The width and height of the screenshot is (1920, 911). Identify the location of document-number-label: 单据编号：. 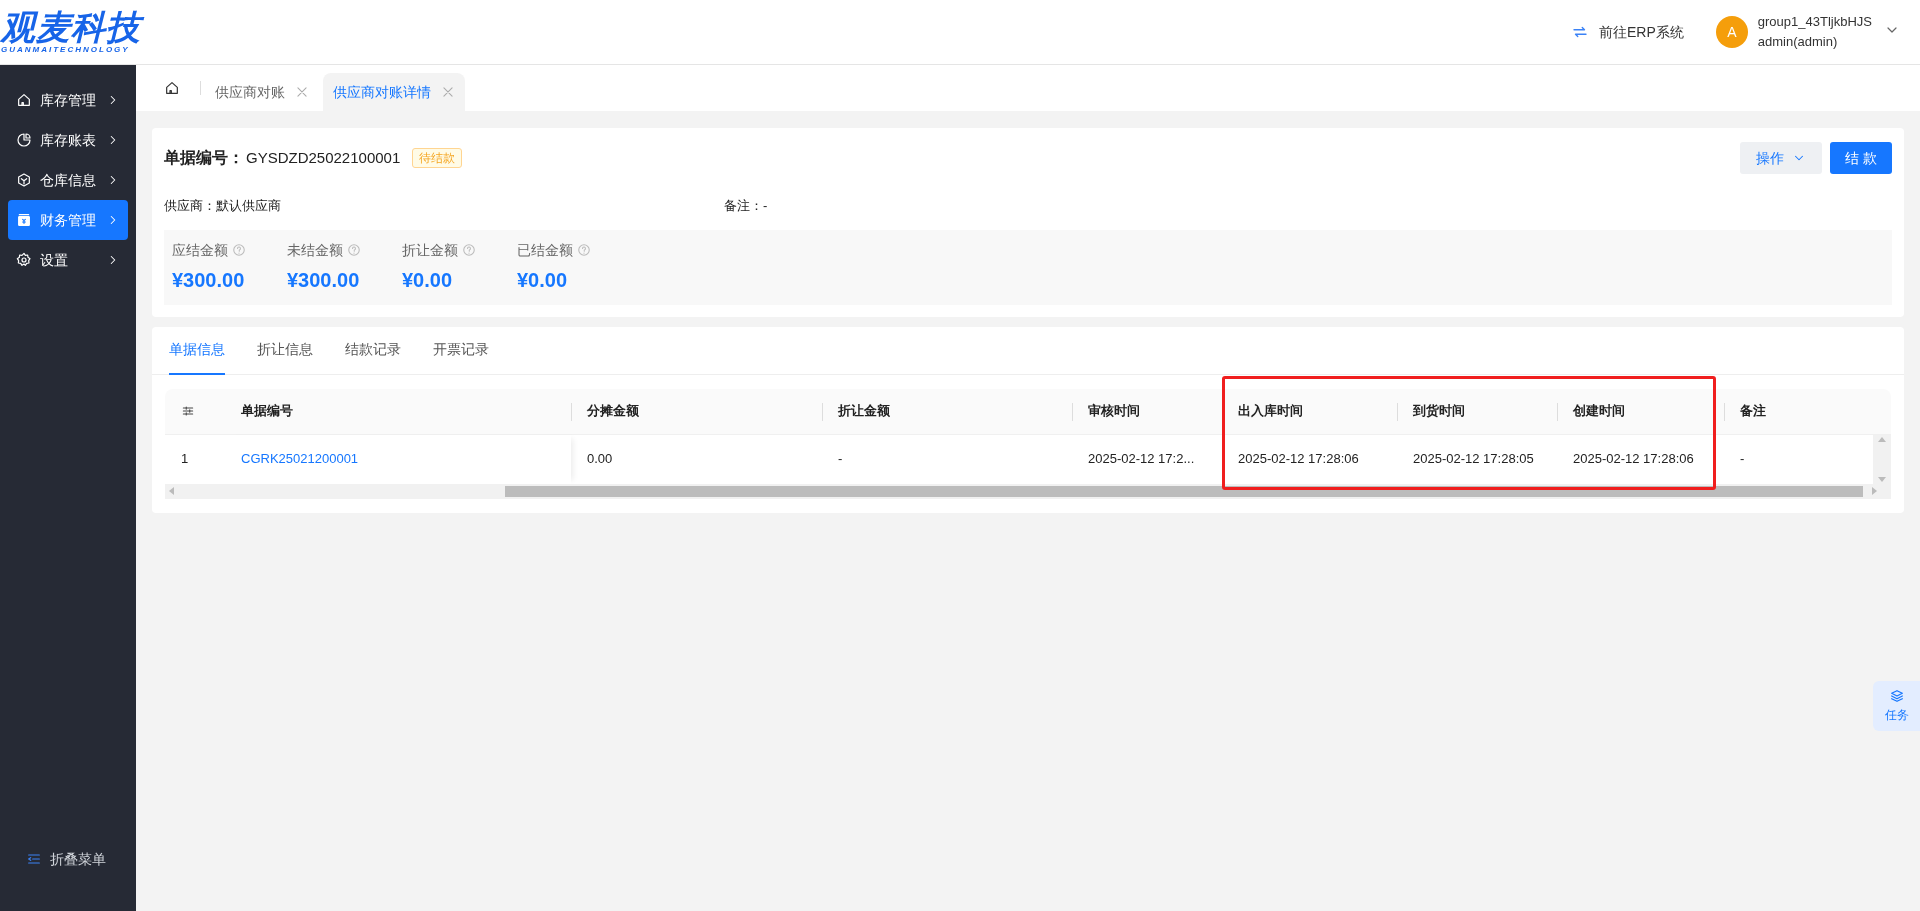
(204, 158).